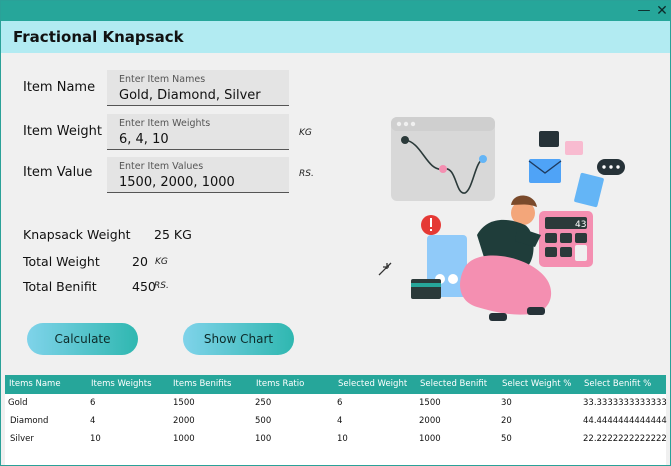  Describe the element at coordinates (306, 174) in the screenshot. I see `item-value-unit: RS.` at that location.